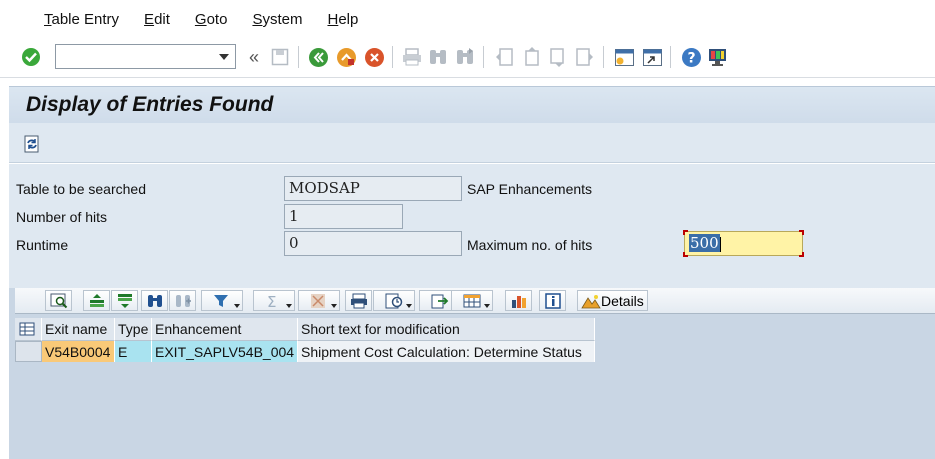 The width and height of the screenshot is (935, 459). I want to click on menu-edit-label: dit, so click(162, 19).